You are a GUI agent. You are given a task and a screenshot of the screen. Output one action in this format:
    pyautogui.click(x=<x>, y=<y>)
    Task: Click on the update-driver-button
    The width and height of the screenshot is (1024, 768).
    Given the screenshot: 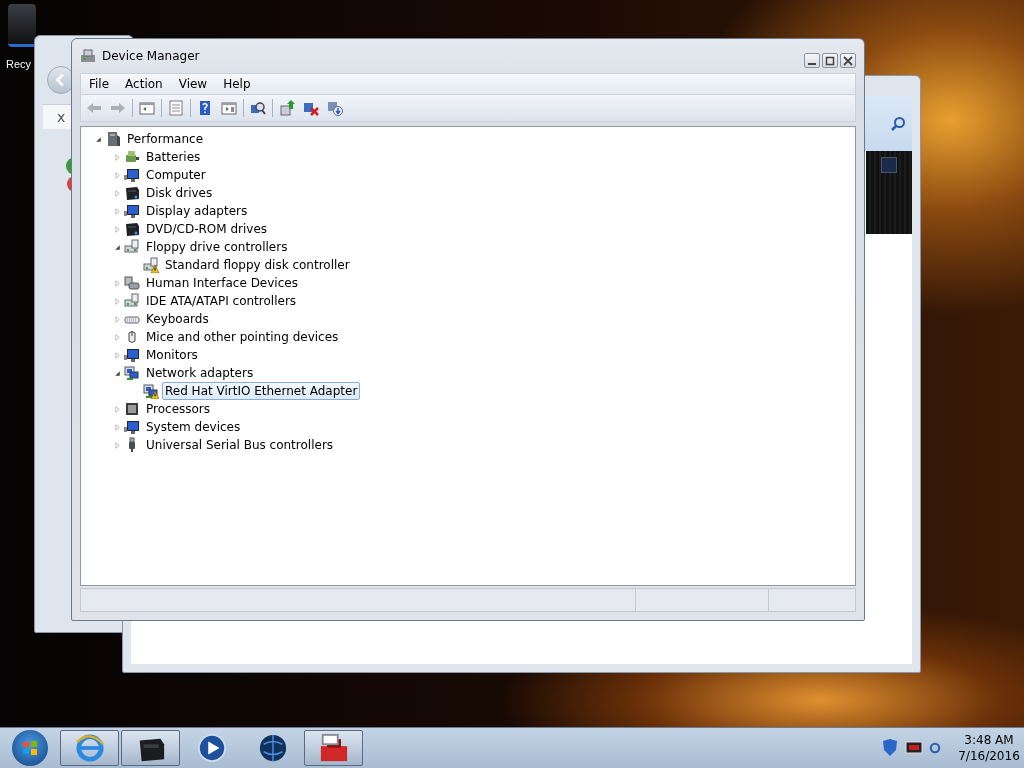 What is the action you would take?
    pyautogui.click(x=287, y=108)
    